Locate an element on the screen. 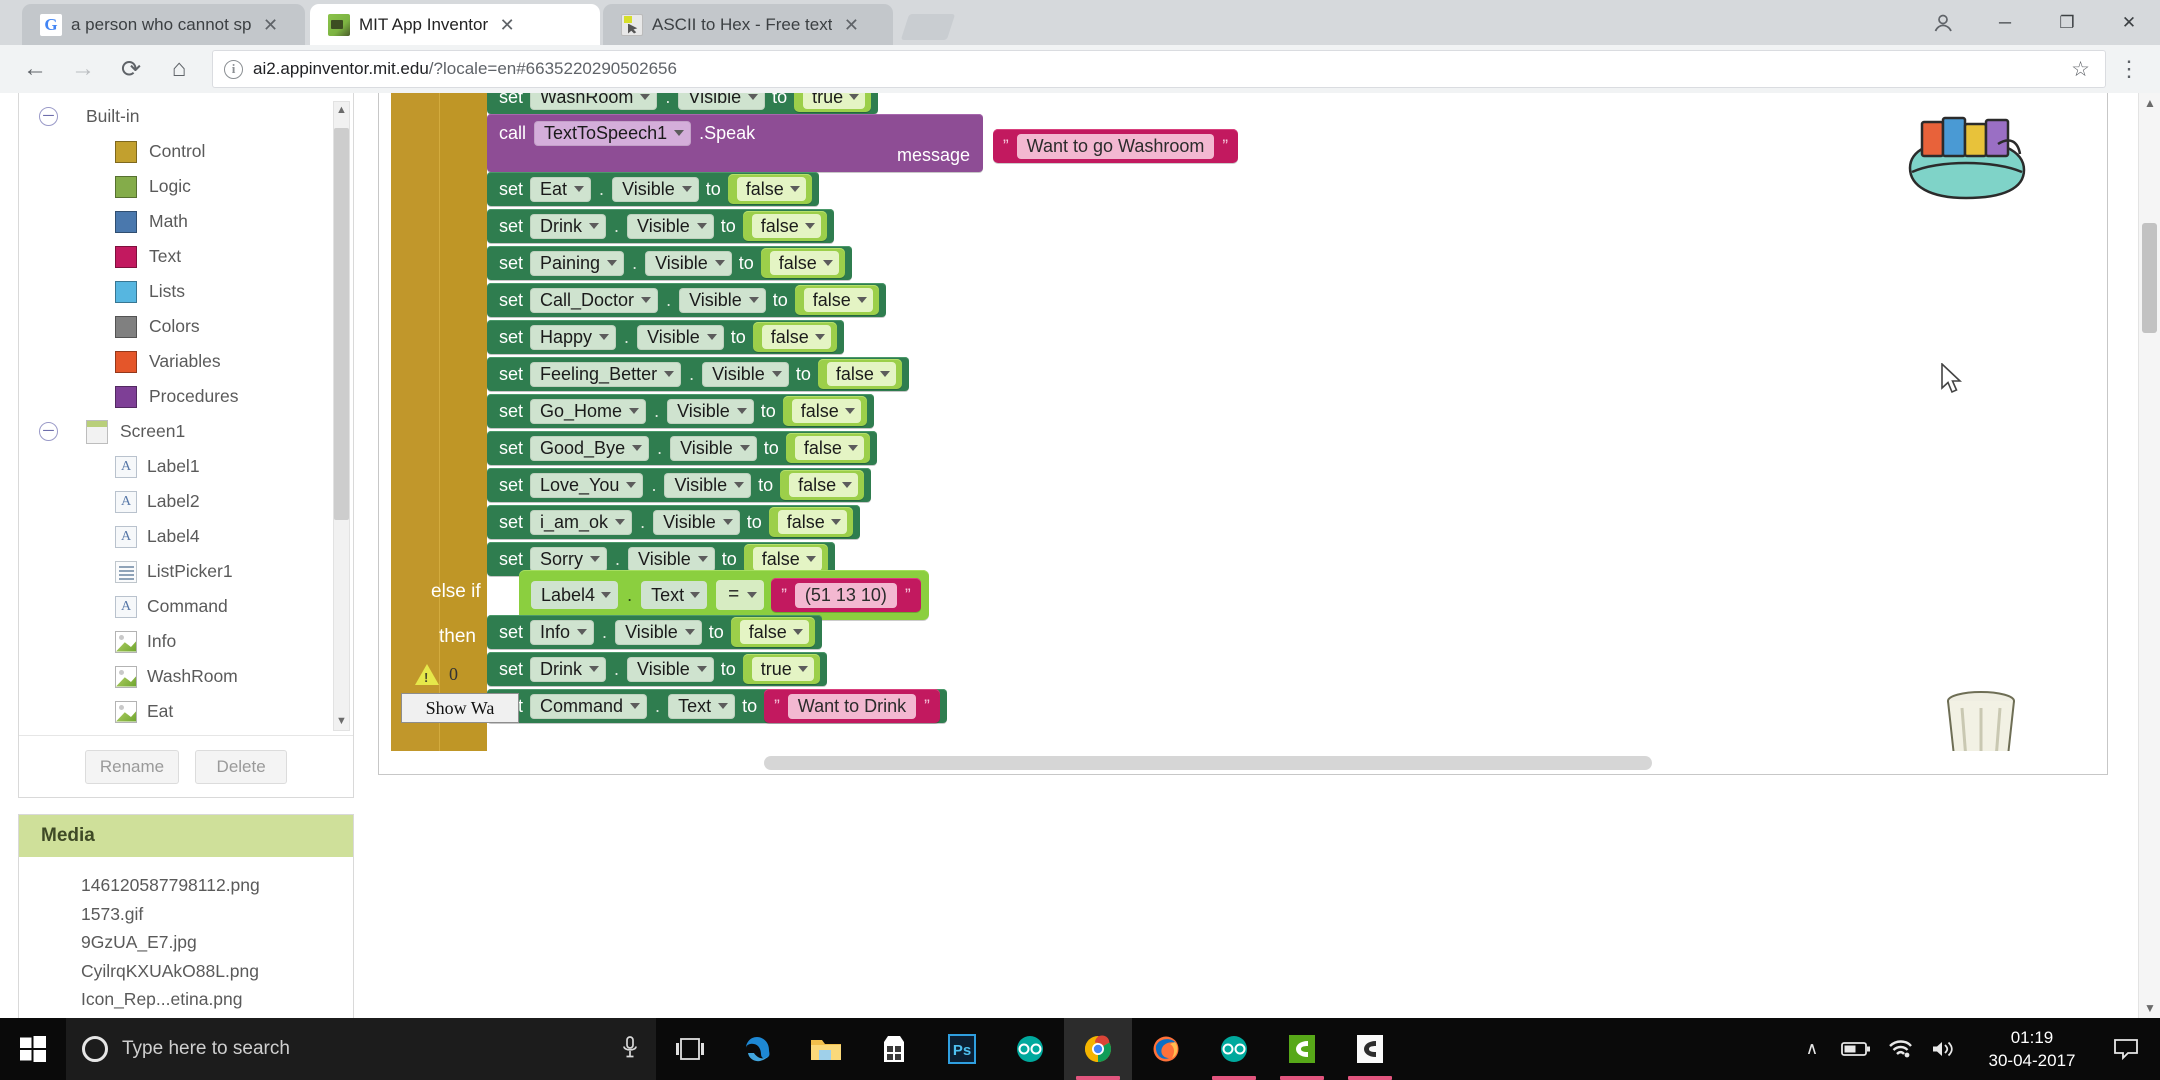 The width and height of the screenshot is (2160, 1080). site-info-icon: i is located at coordinates (233, 69).